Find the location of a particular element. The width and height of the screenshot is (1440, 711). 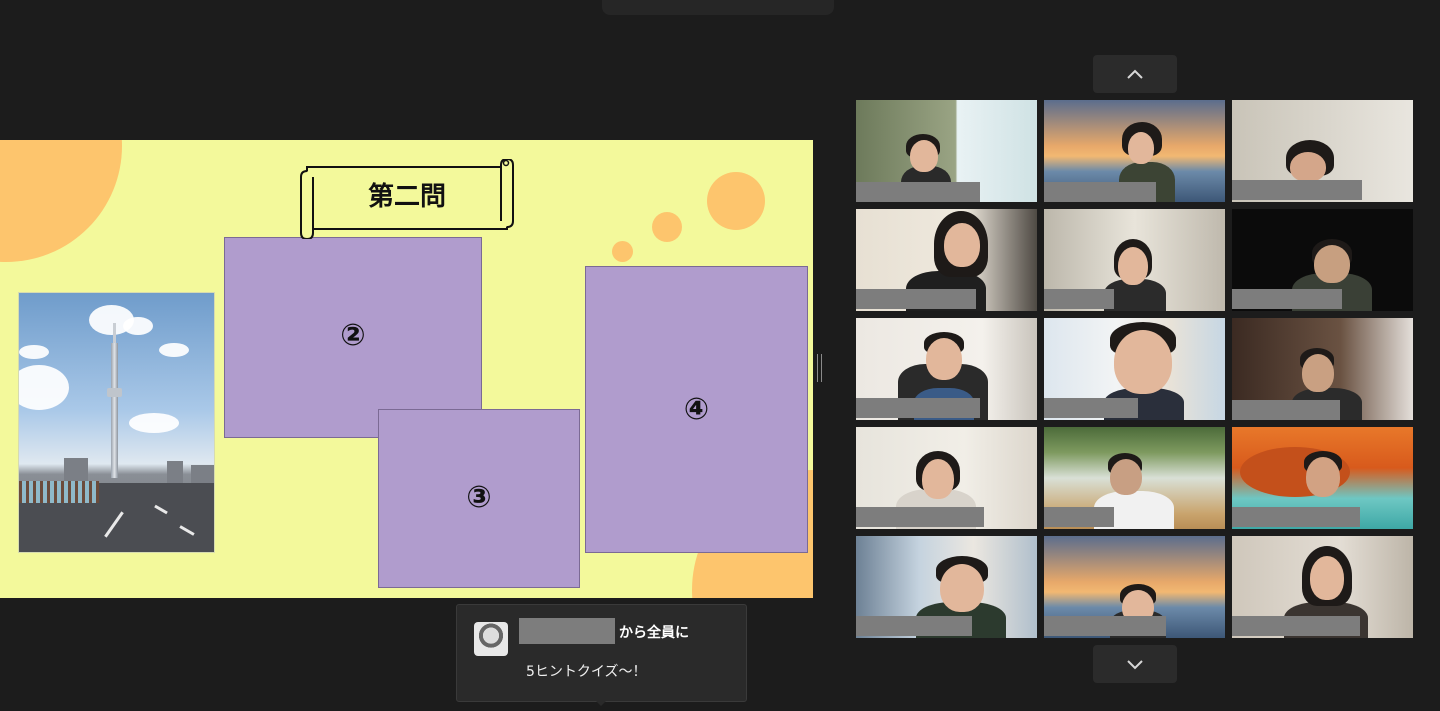

chat-notification-popup: から全員に 5ヒントクイズ～！ is located at coordinates (601, 653).